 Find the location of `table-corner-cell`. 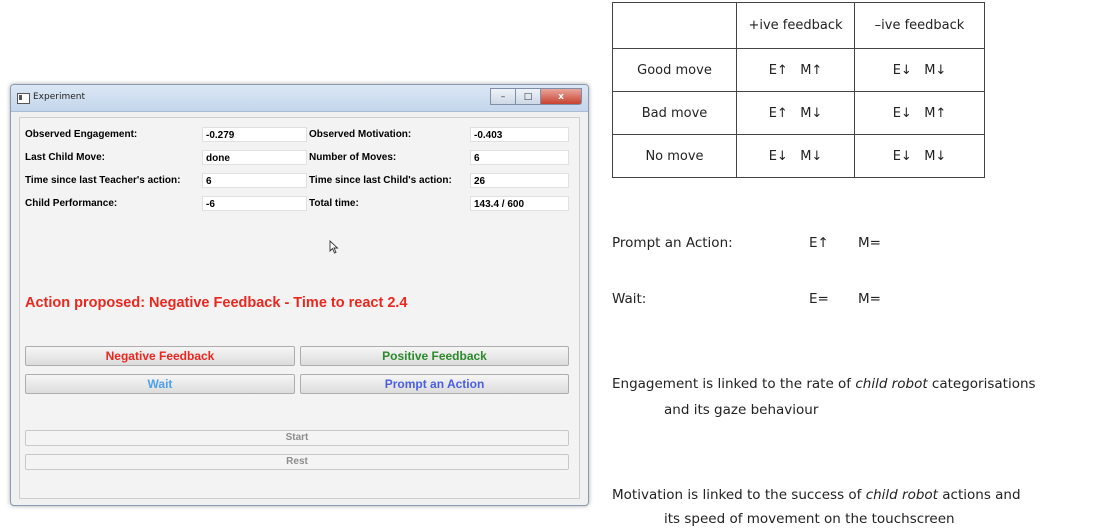

table-corner-cell is located at coordinates (674, 25).